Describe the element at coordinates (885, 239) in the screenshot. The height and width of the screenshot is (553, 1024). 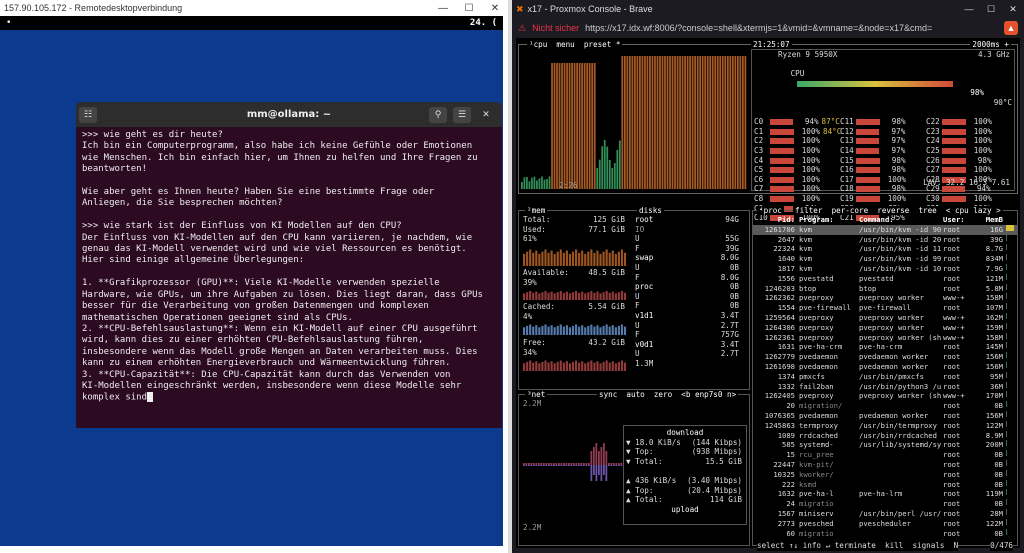
I see `process-row: 2647kvm/usr/bin/kvm -id 20root39G2.7` at that location.